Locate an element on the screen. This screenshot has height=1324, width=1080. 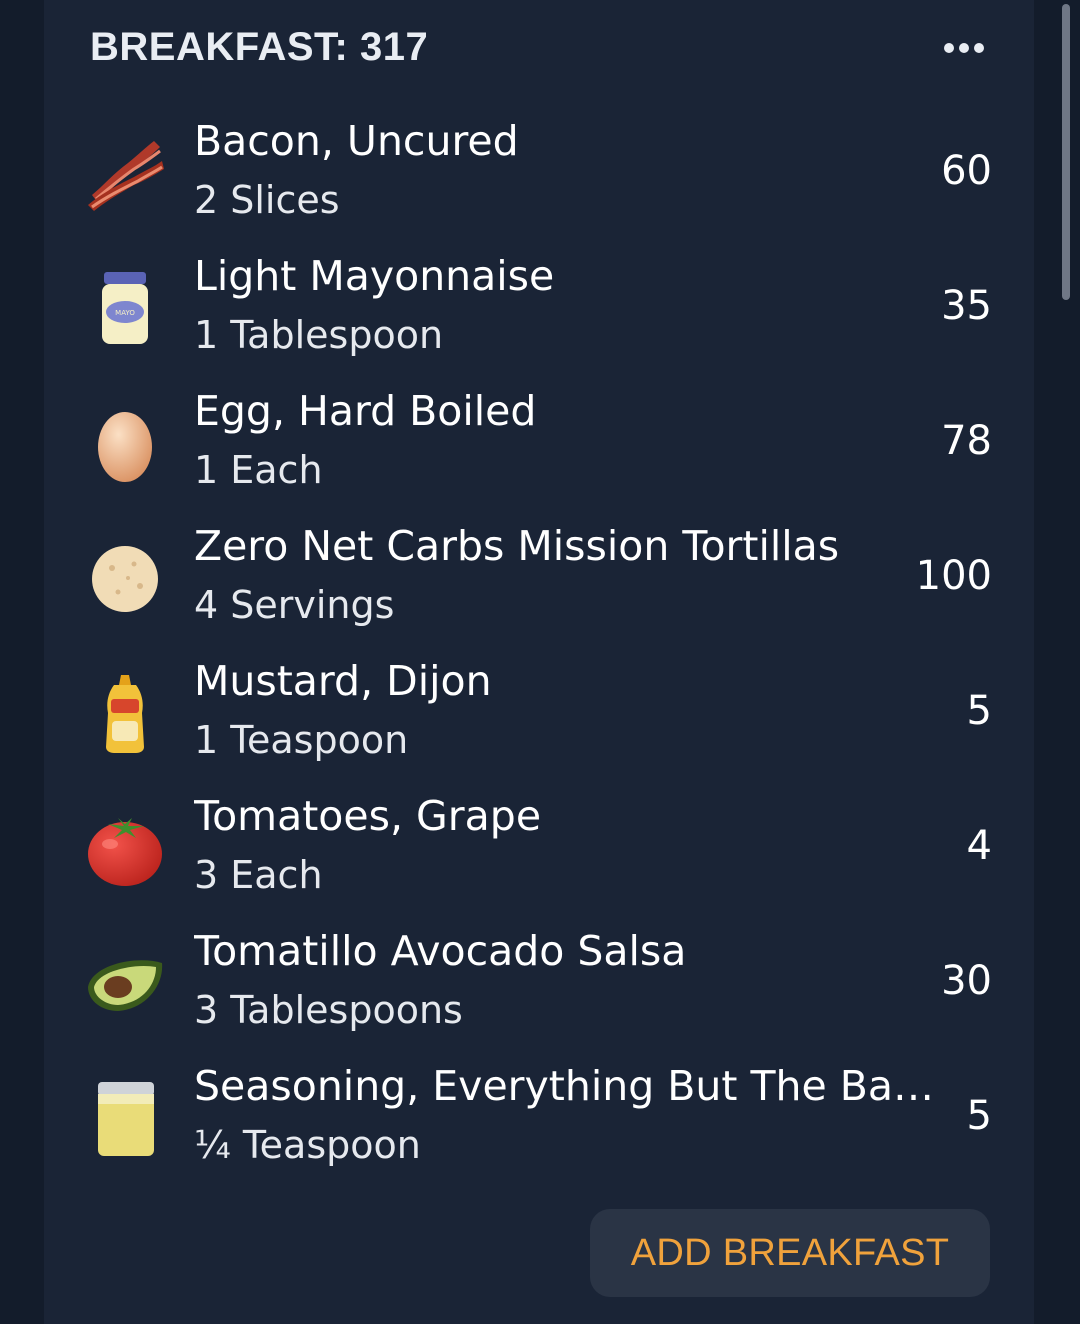
mustard-bottle-icon is located at coordinates (125, 714).